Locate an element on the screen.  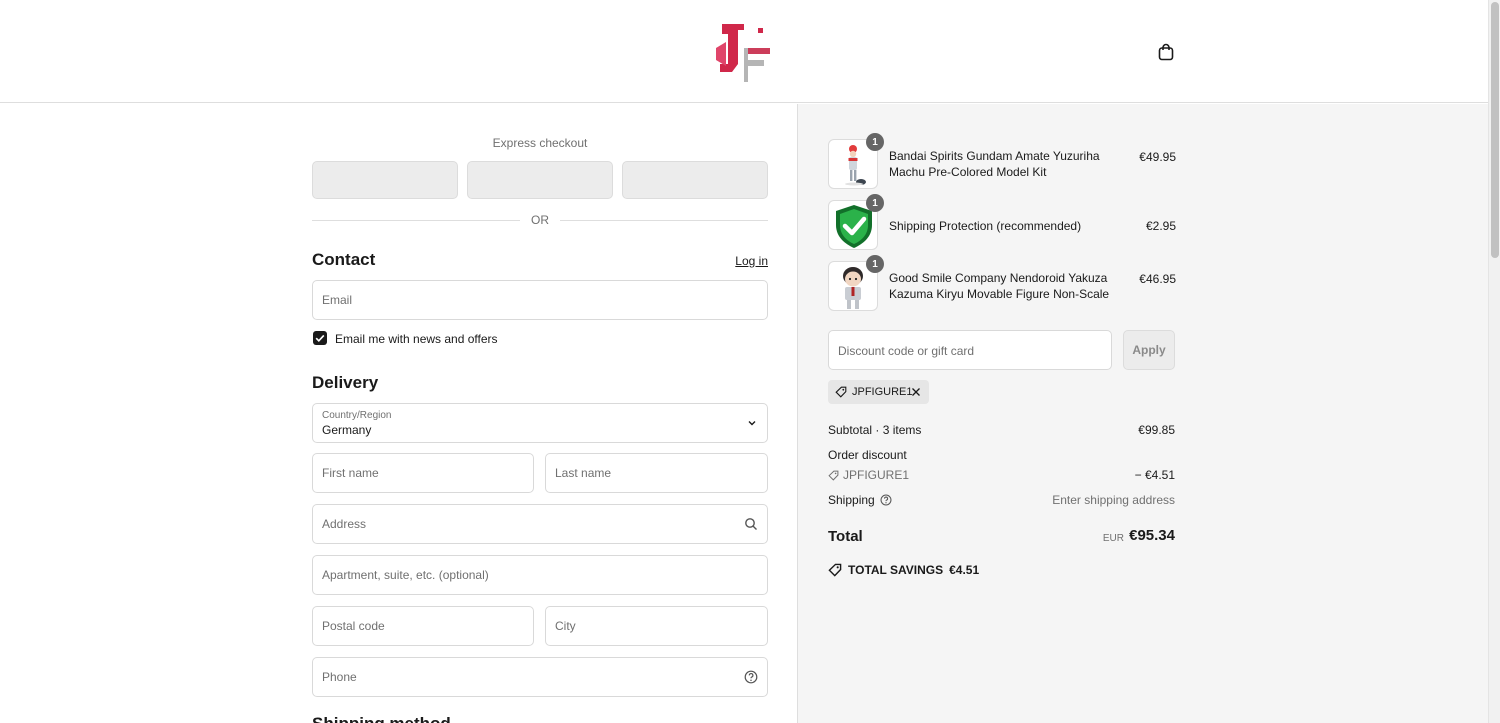
email-placeholder: Email is located at coordinates (337, 300).